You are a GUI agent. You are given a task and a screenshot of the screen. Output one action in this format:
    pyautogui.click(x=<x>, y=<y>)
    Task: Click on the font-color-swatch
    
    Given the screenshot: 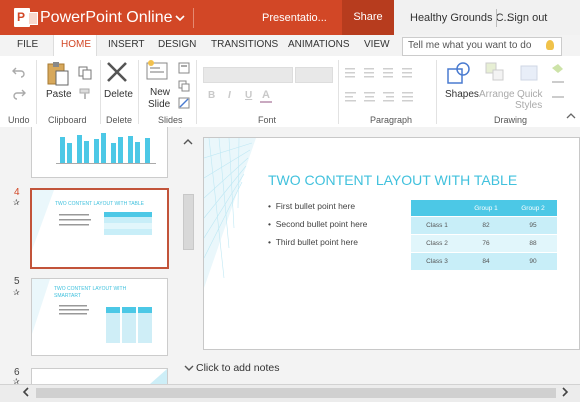 What is the action you would take?
    pyautogui.click(x=266, y=102)
    